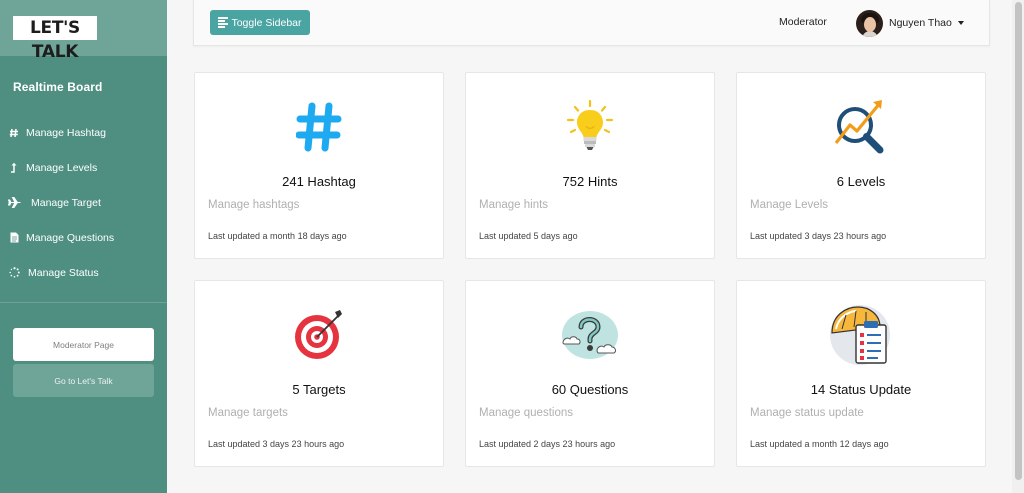  I want to click on sidebar-item-status: Manage Status, so click(83, 272).